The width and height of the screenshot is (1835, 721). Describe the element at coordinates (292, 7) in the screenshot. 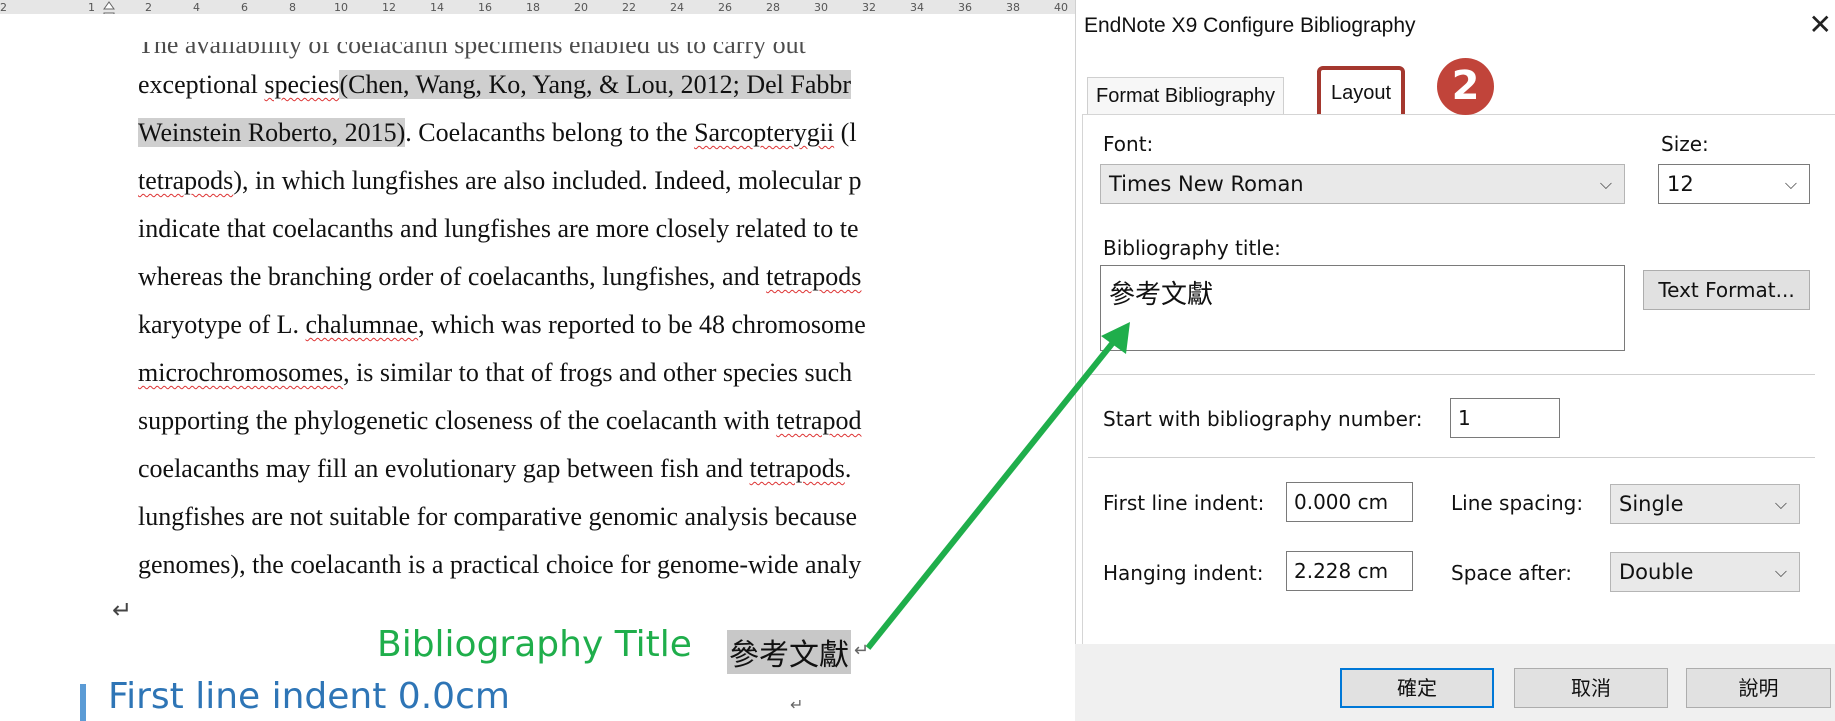

I see `ruler-tick: 8` at that location.